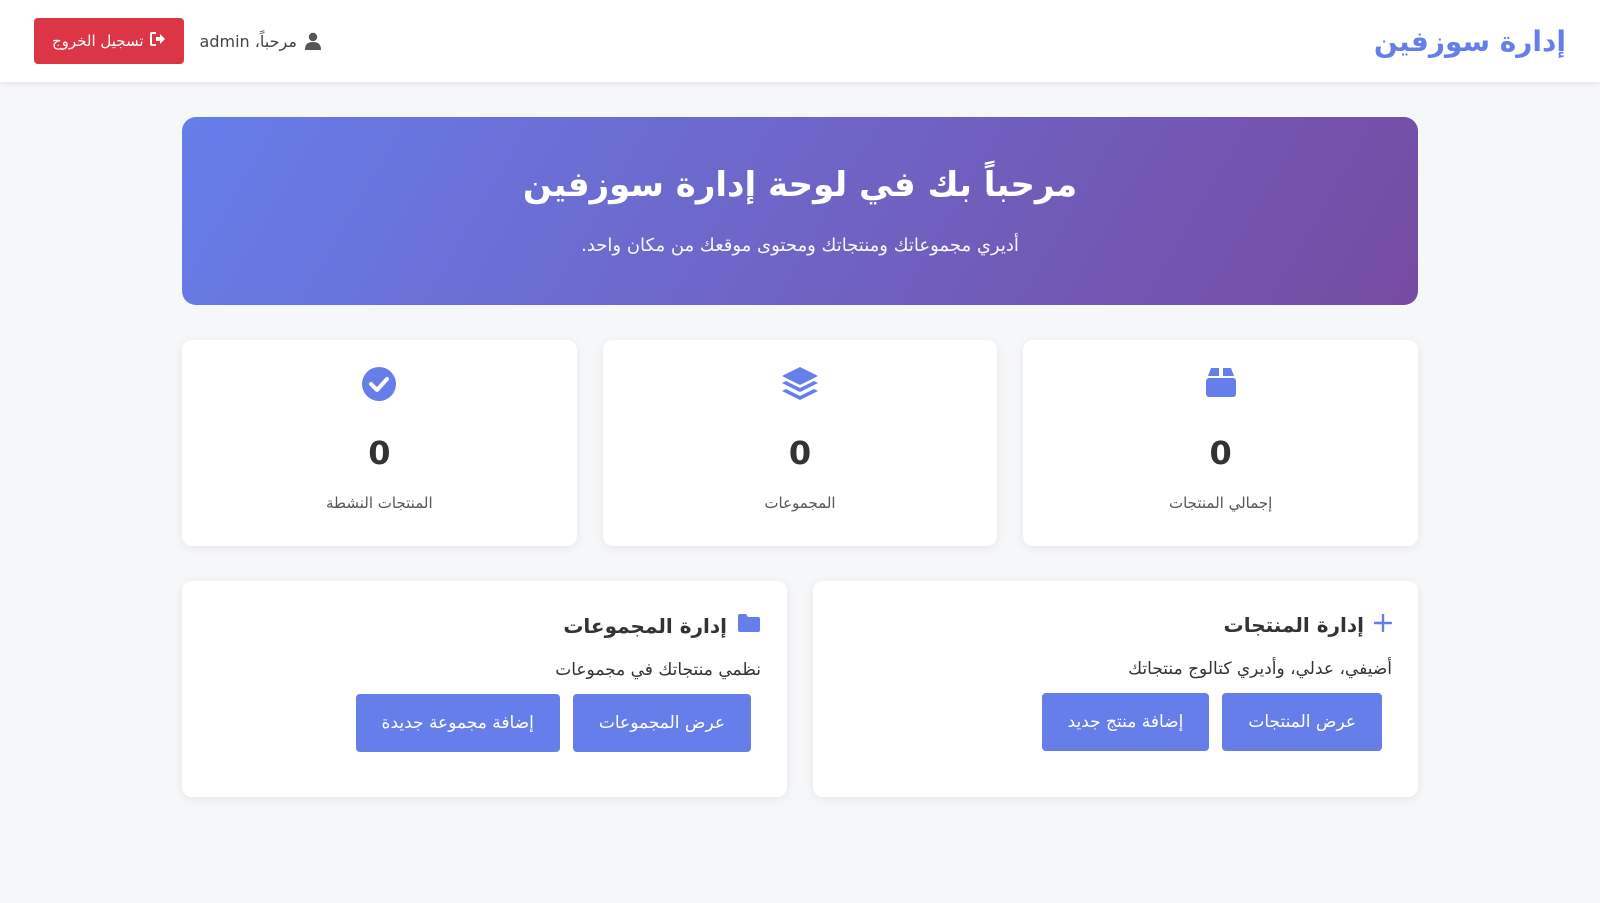  Describe the element at coordinates (800, 384) in the screenshot. I see `layers-icon` at that location.